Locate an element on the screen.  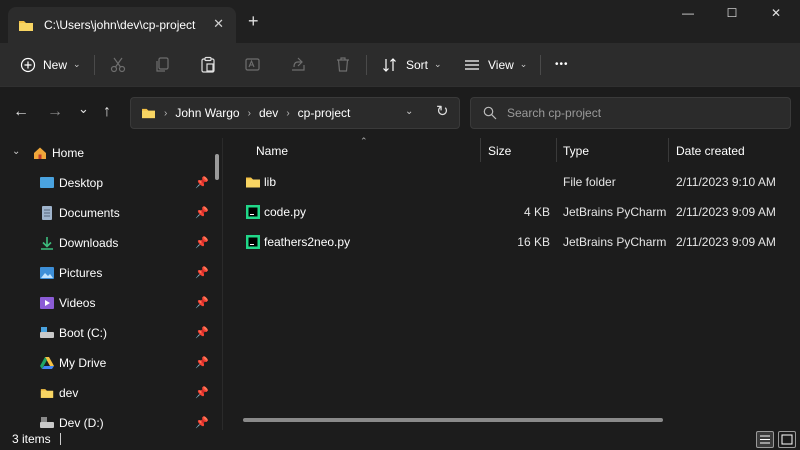
new-label: New is located at coordinates (55, 64).